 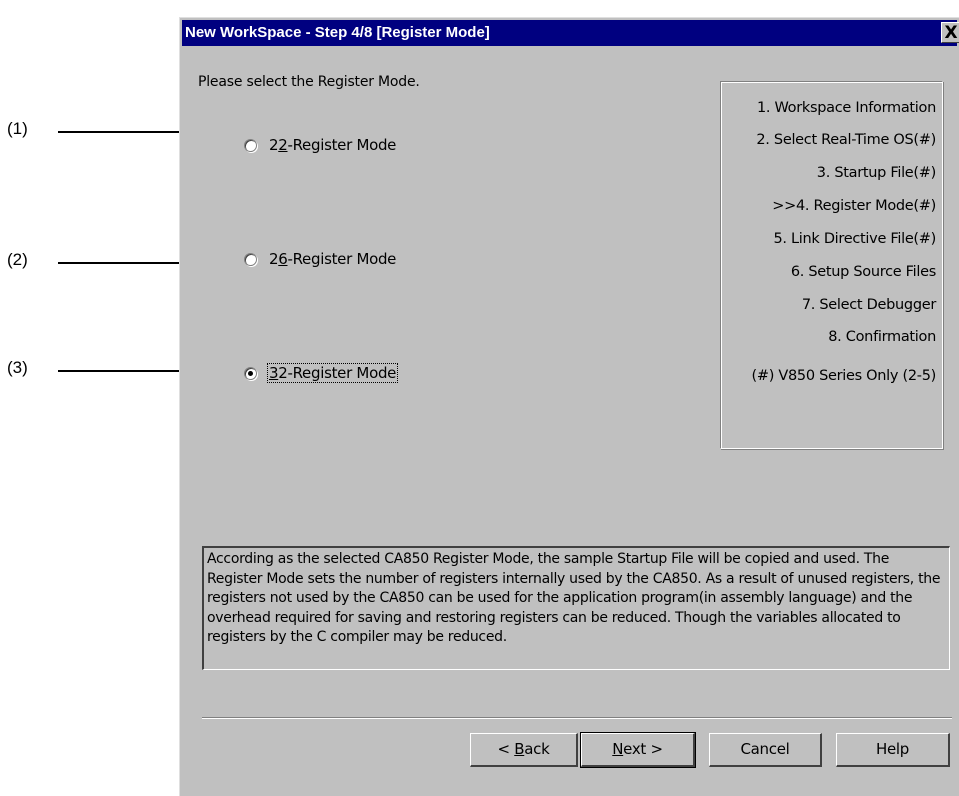 I want to click on close-icon: X, so click(x=951, y=33).